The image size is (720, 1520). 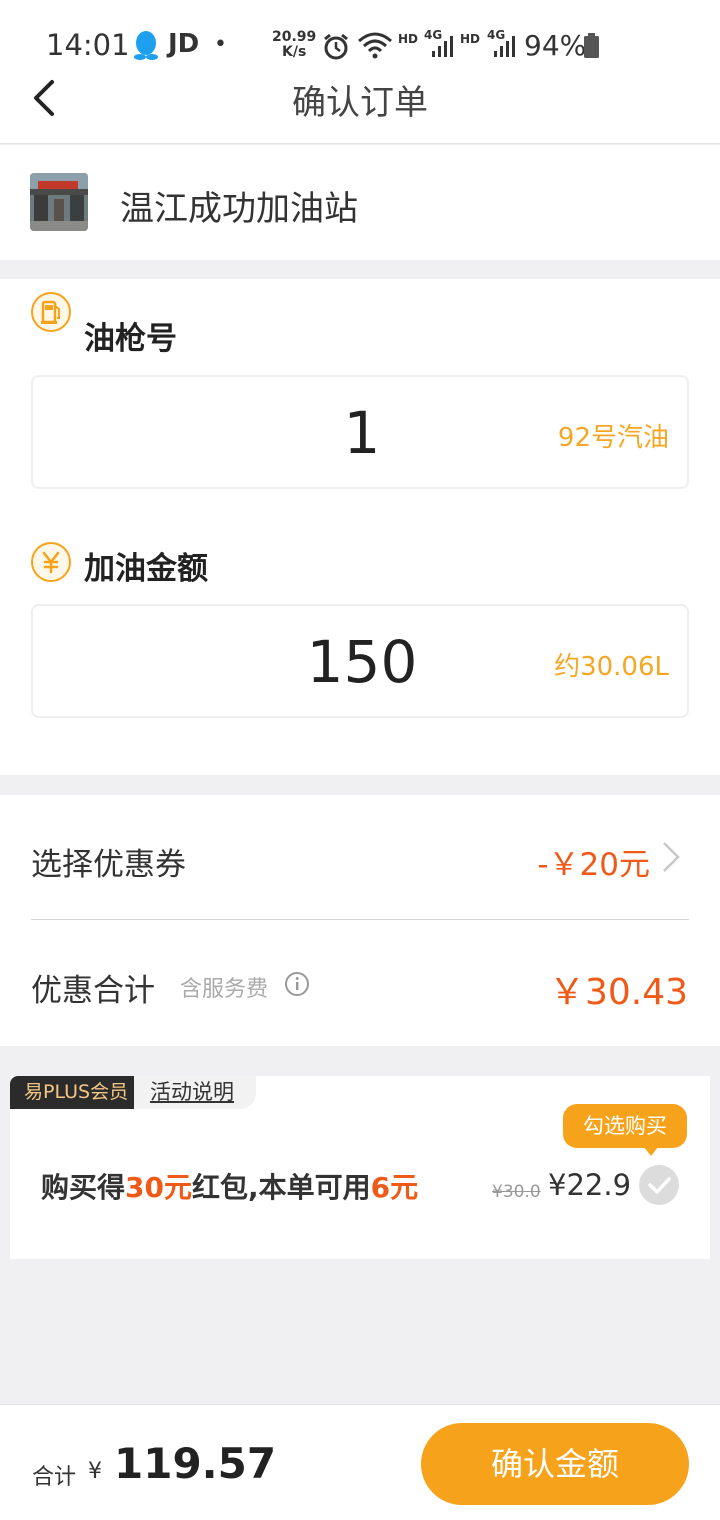 What do you see at coordinates (195, 1463) in the screenshot?
I see `sum-amount: 119.57` at bounding box center [195, 1463].